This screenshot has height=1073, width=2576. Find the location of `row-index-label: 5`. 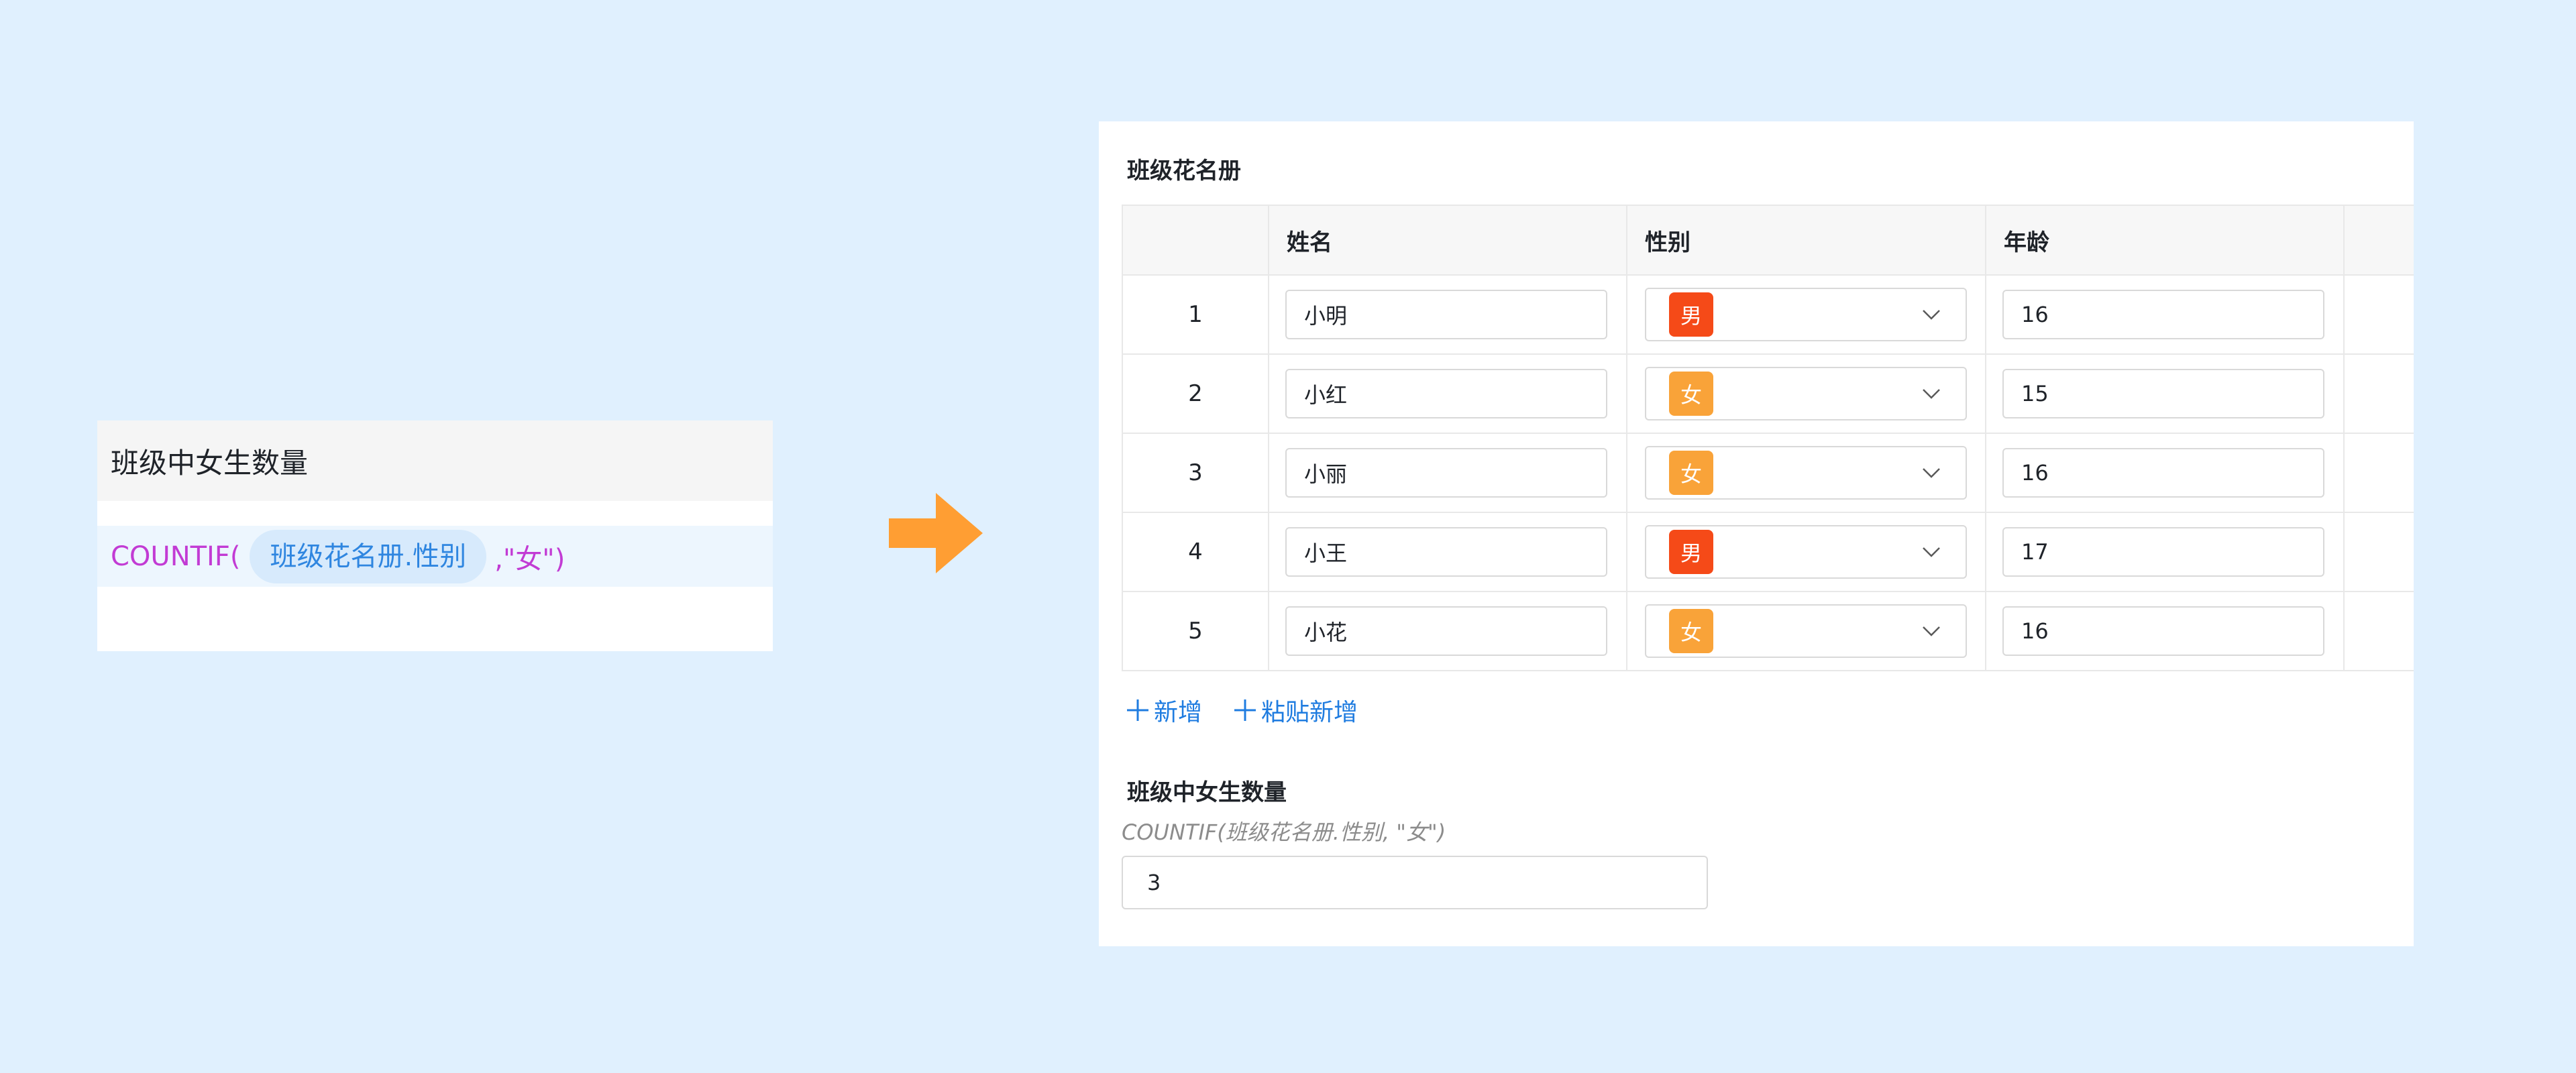

row-index-label: 5 is located at coordinates (1195, 631).